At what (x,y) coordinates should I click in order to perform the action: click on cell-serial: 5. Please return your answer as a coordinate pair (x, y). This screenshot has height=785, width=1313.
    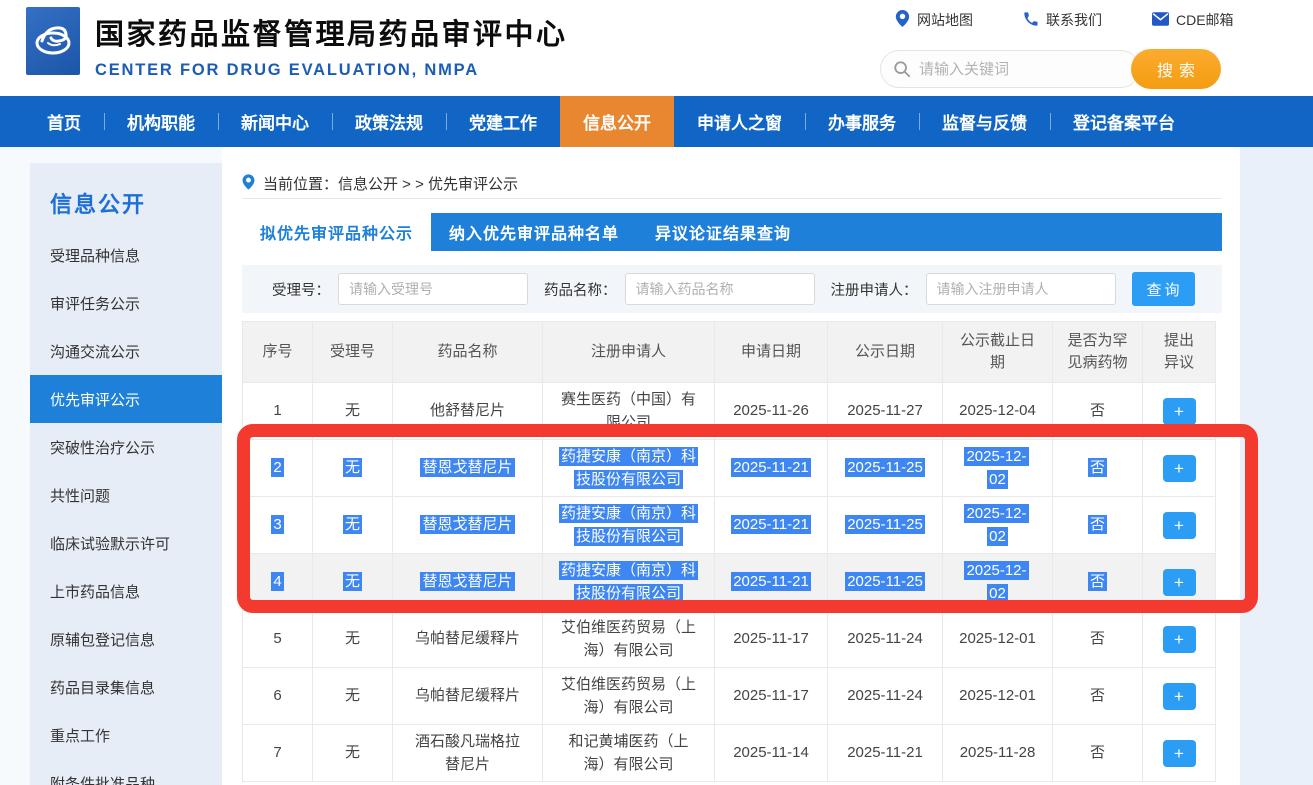
    Looking at the image, I should click on (277, 639).